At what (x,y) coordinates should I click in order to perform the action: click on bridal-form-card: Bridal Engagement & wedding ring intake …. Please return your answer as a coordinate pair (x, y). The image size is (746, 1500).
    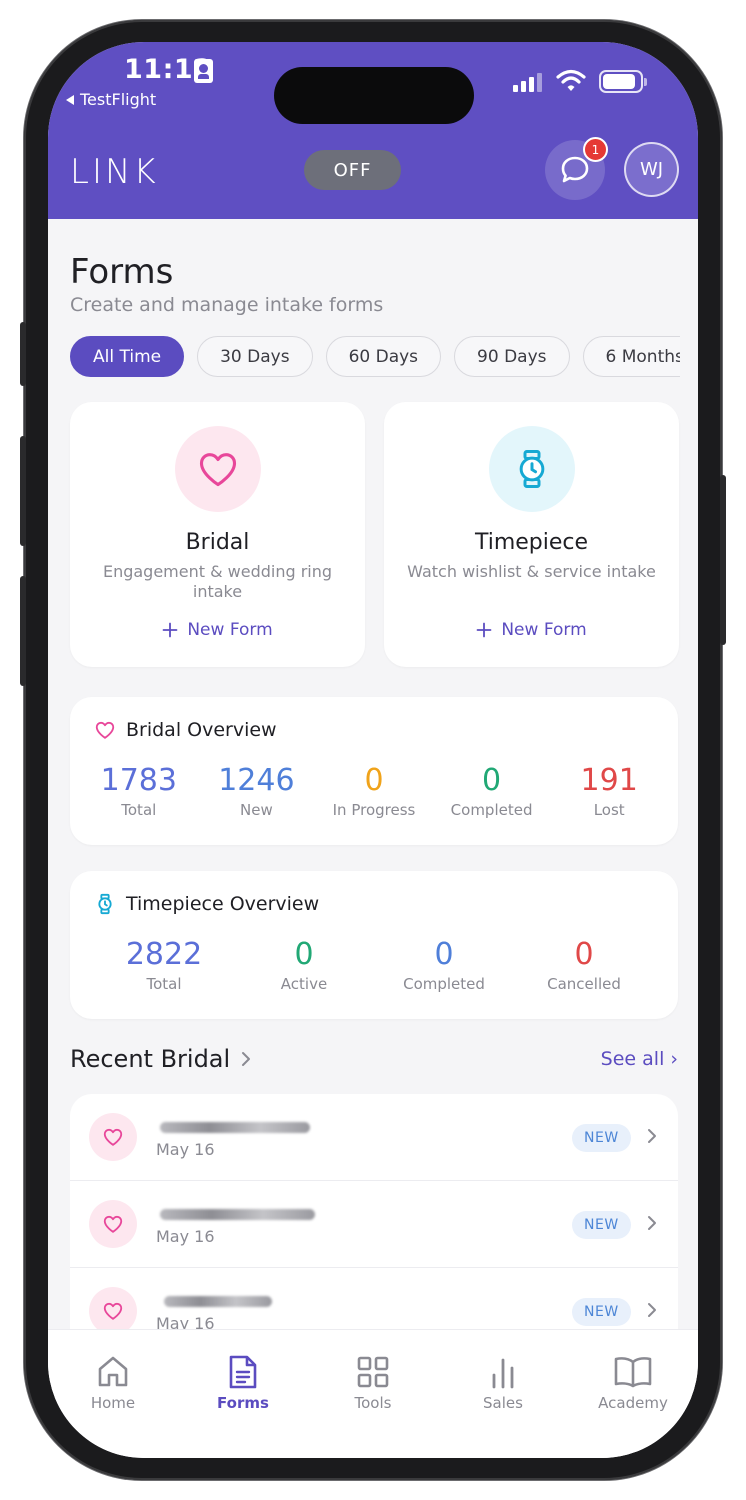
    Looking at the image, I should click on (217, 534).